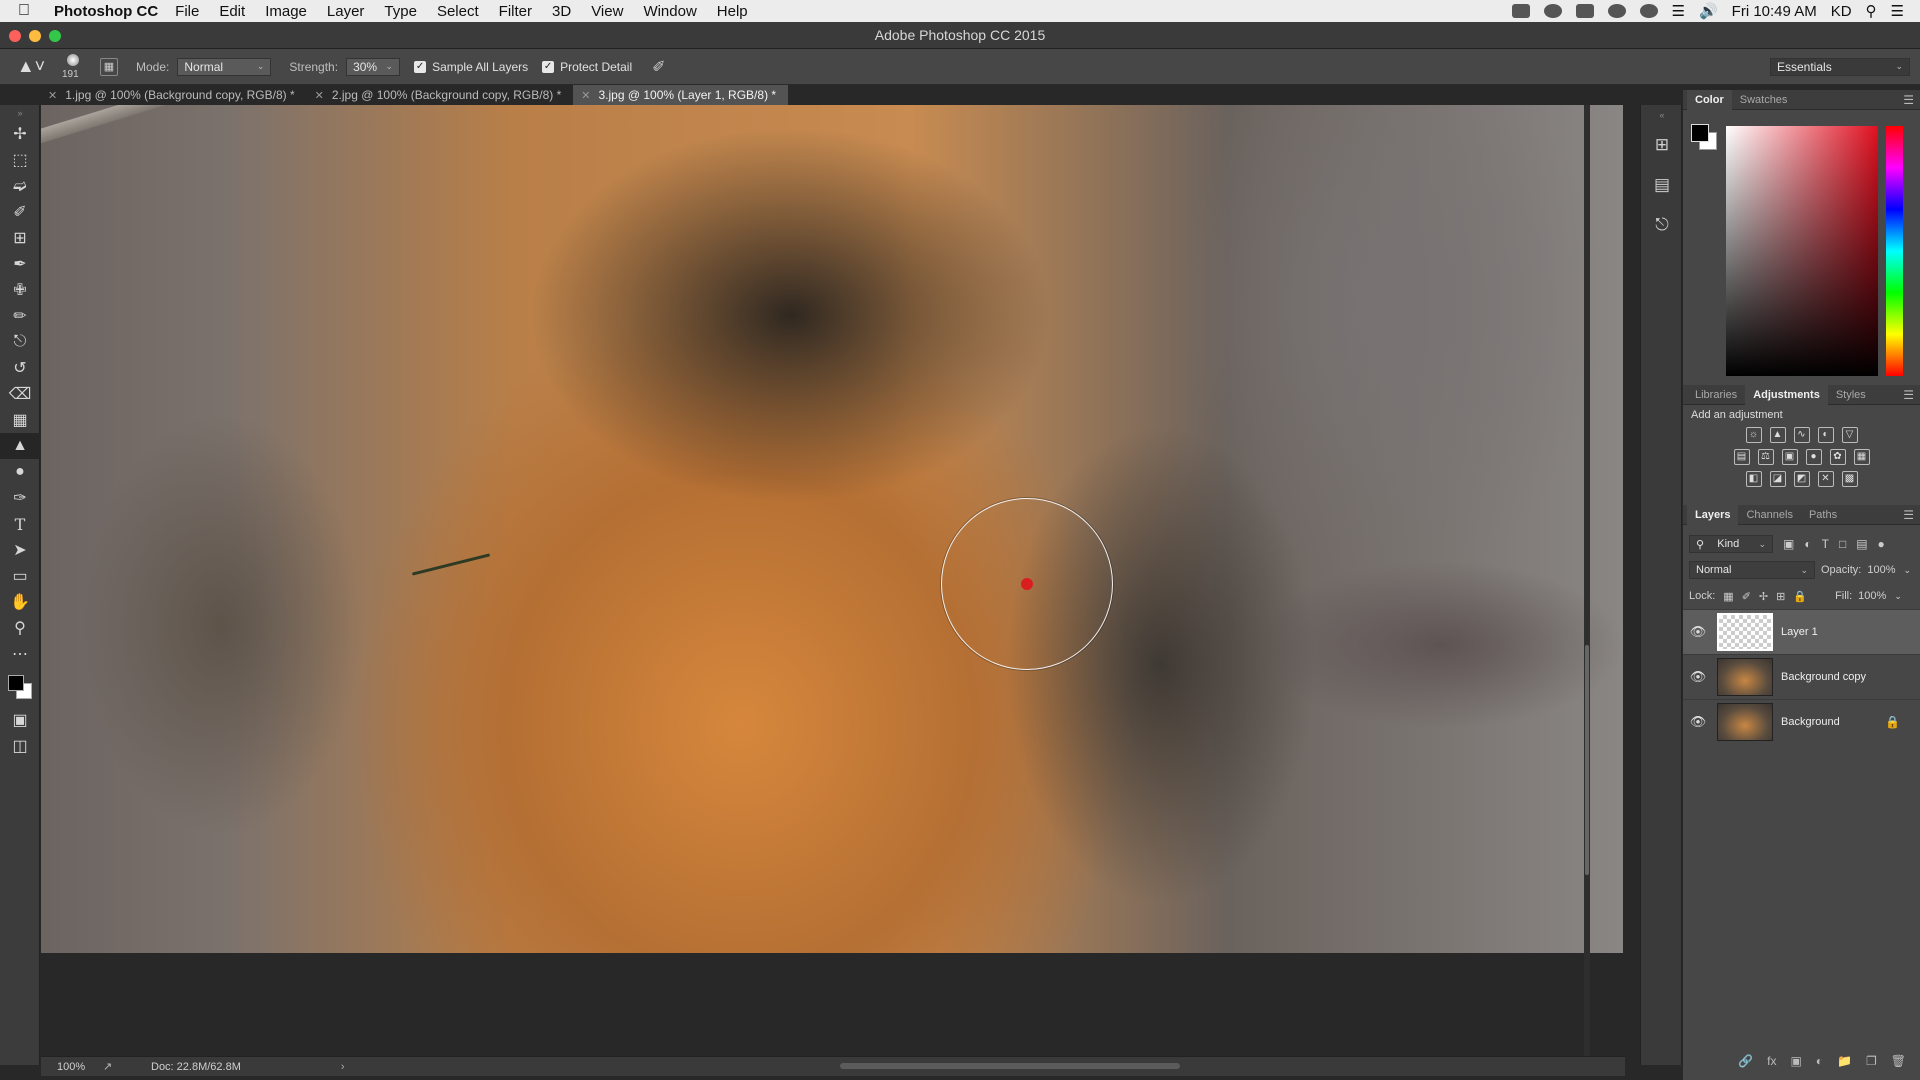 This screenshot has height=1080, width=1920. Describe the element at coordinates (1841, 11) in the screenshot. I see `user-name: KD` at that location.